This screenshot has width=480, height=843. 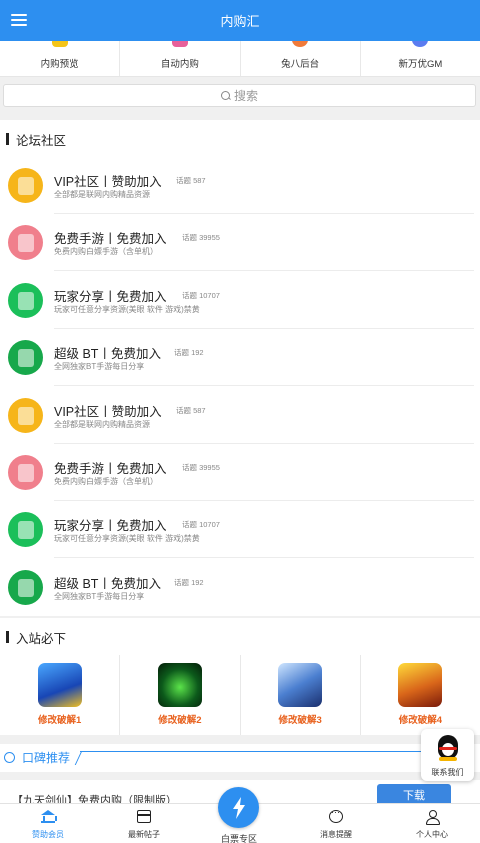 I want to click on tab-profile: 个人中心, so click(x=432, y=823).